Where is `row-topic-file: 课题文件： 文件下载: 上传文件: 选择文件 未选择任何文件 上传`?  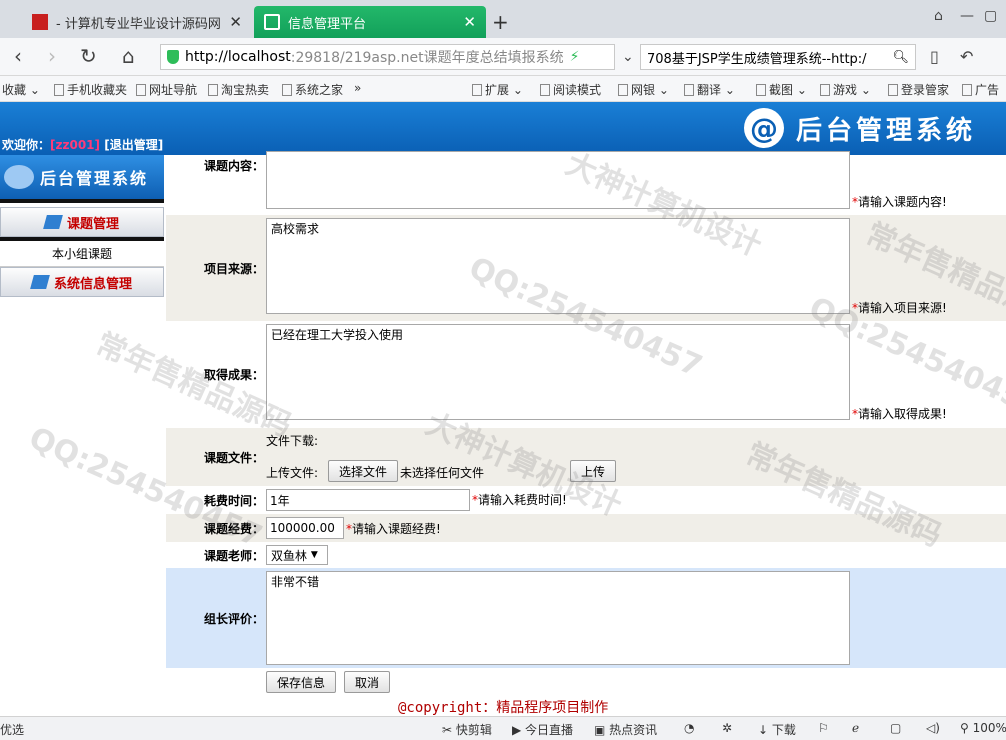
row-topic-file: 课题文件： 文件下载: 上传文件: 选择文件 未选择任何文件 上传 is located at coordinates (586, 457).